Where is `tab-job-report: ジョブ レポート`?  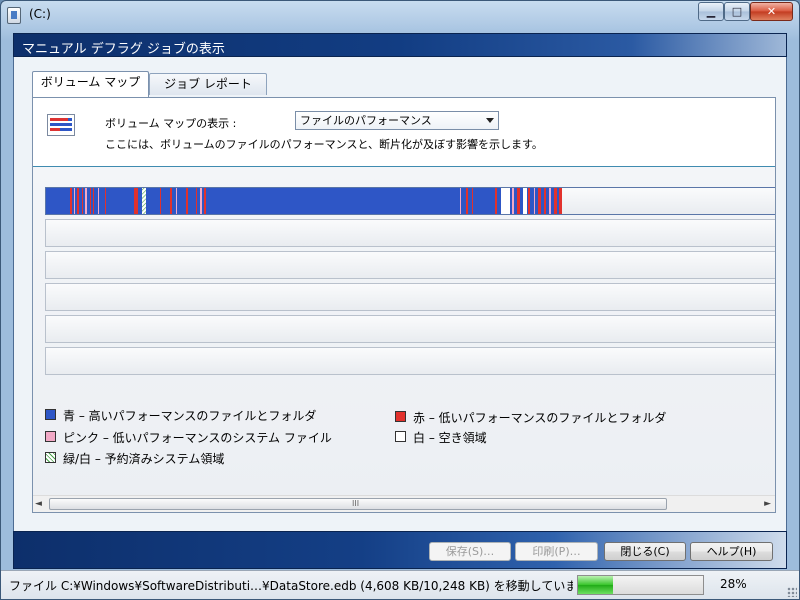
tab-job-report: ジョブ レポート is located at coordinates (208, 84).